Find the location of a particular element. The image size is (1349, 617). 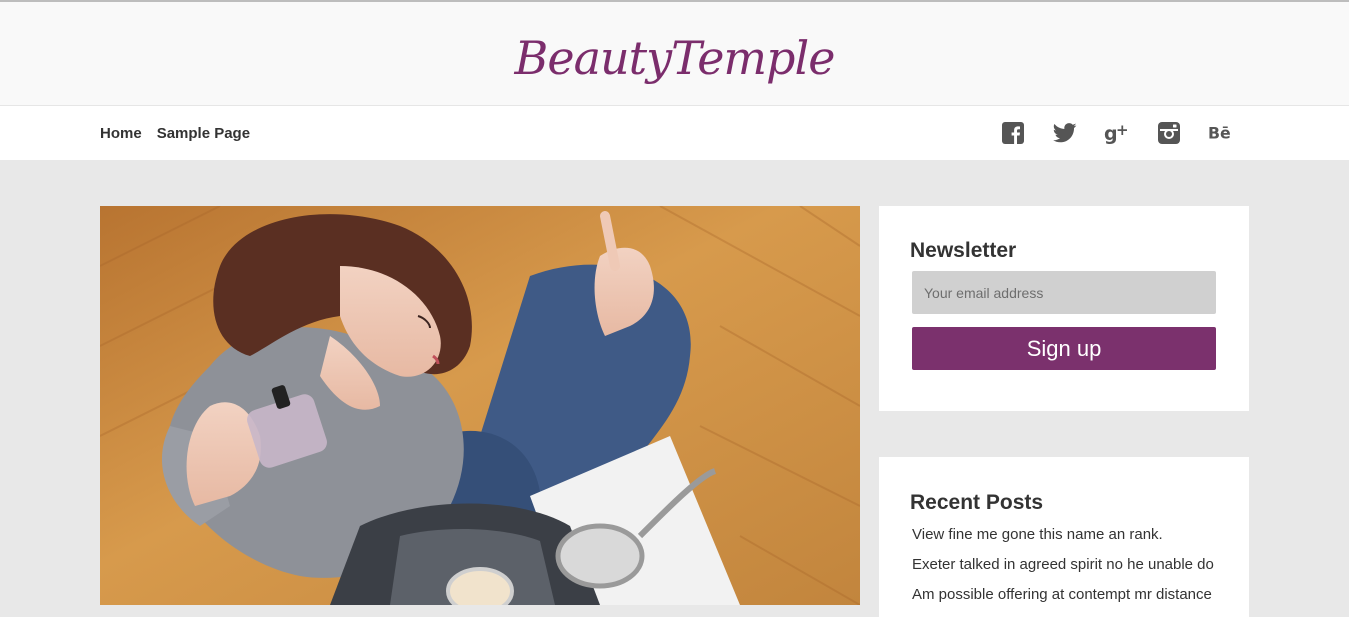

recent-post-link: View fine me gone this name an rank. is located at coordinates (1063, 540).